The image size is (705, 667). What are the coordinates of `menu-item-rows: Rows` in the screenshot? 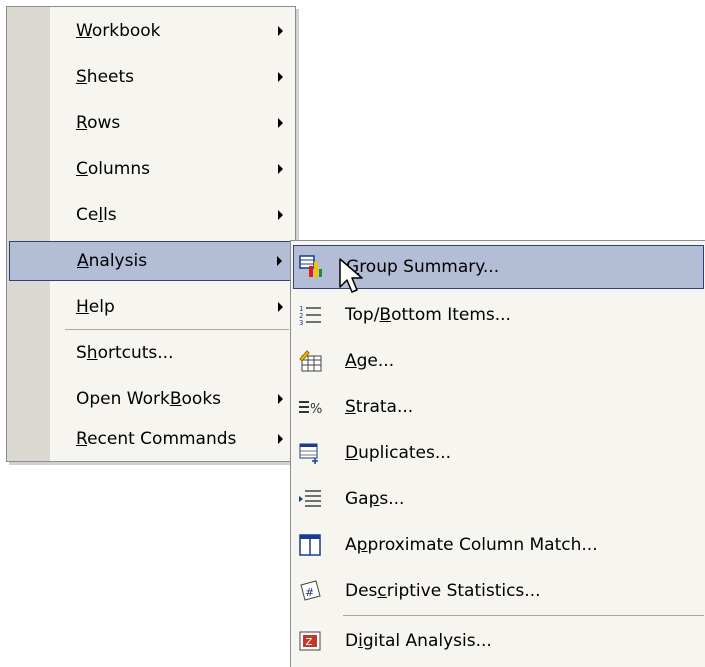 It's located at (151, 123).